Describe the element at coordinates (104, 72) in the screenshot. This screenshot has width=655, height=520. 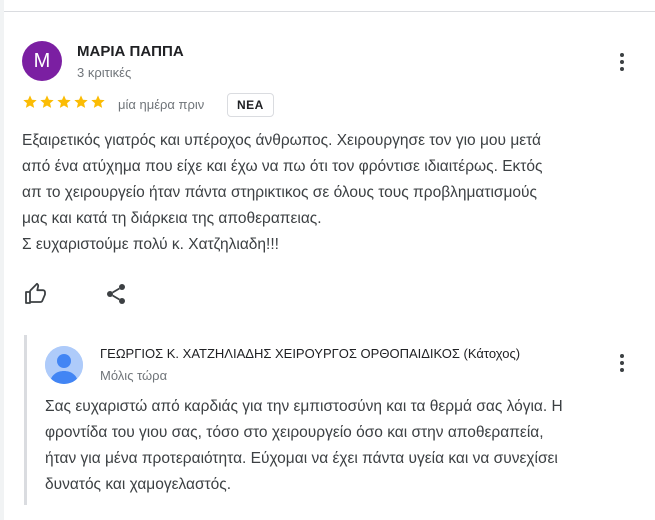
I see `author-review-count: 3 κριτικές` at that location.